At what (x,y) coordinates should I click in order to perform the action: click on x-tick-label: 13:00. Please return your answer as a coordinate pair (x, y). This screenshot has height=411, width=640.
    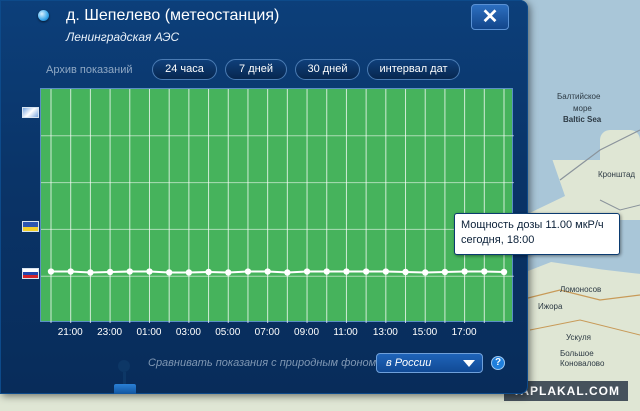
    Looking at the image, I should click on (385, 332).